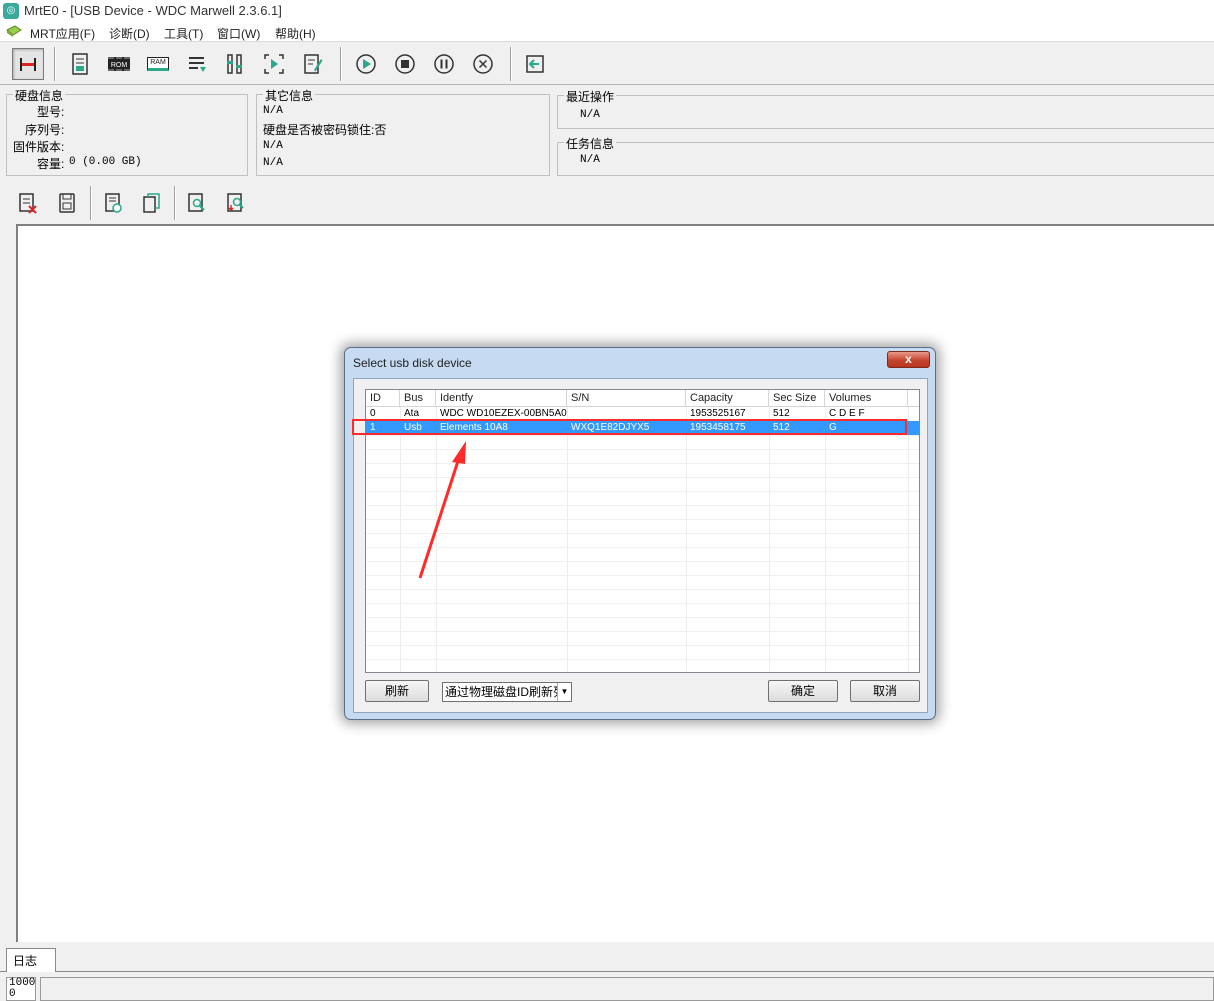 Image resolution: width=1214 pixels, height=1001 pixels. I want to click on status-progress, so click(627, 989).